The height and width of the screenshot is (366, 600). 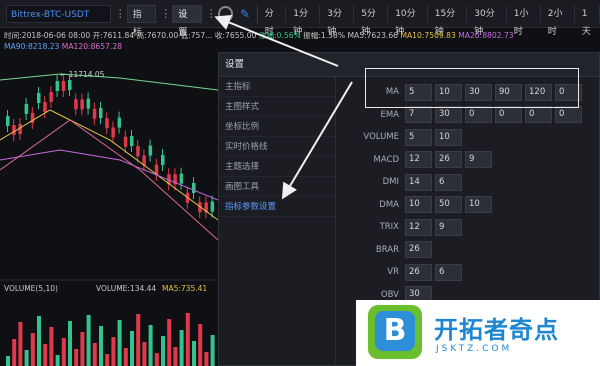 I want to click on period-tab: 3分钟, so click(x=339, y=20).